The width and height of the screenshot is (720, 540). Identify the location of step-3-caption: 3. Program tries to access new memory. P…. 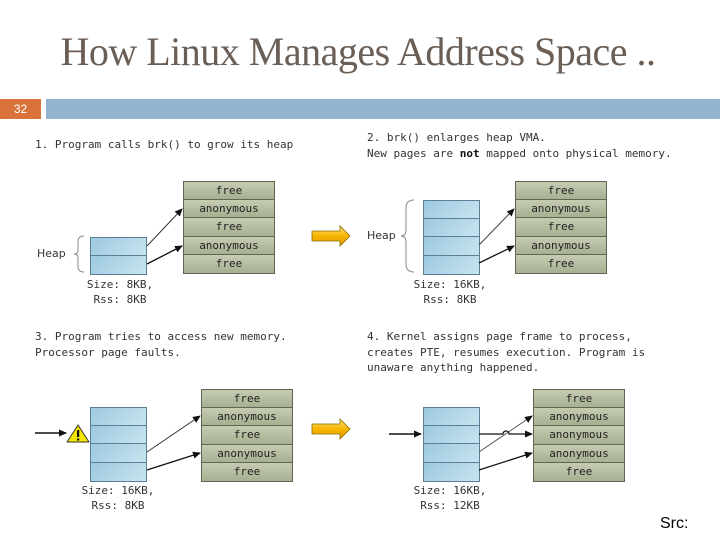
(161, 344).